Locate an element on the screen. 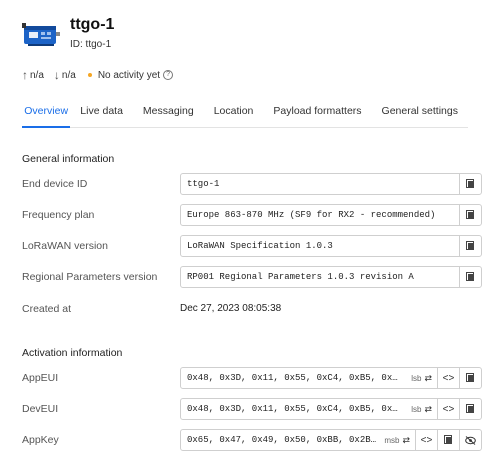 The image size is (490, 463). activity-stat: No activity yet ? is located at coordinates (130, 75).